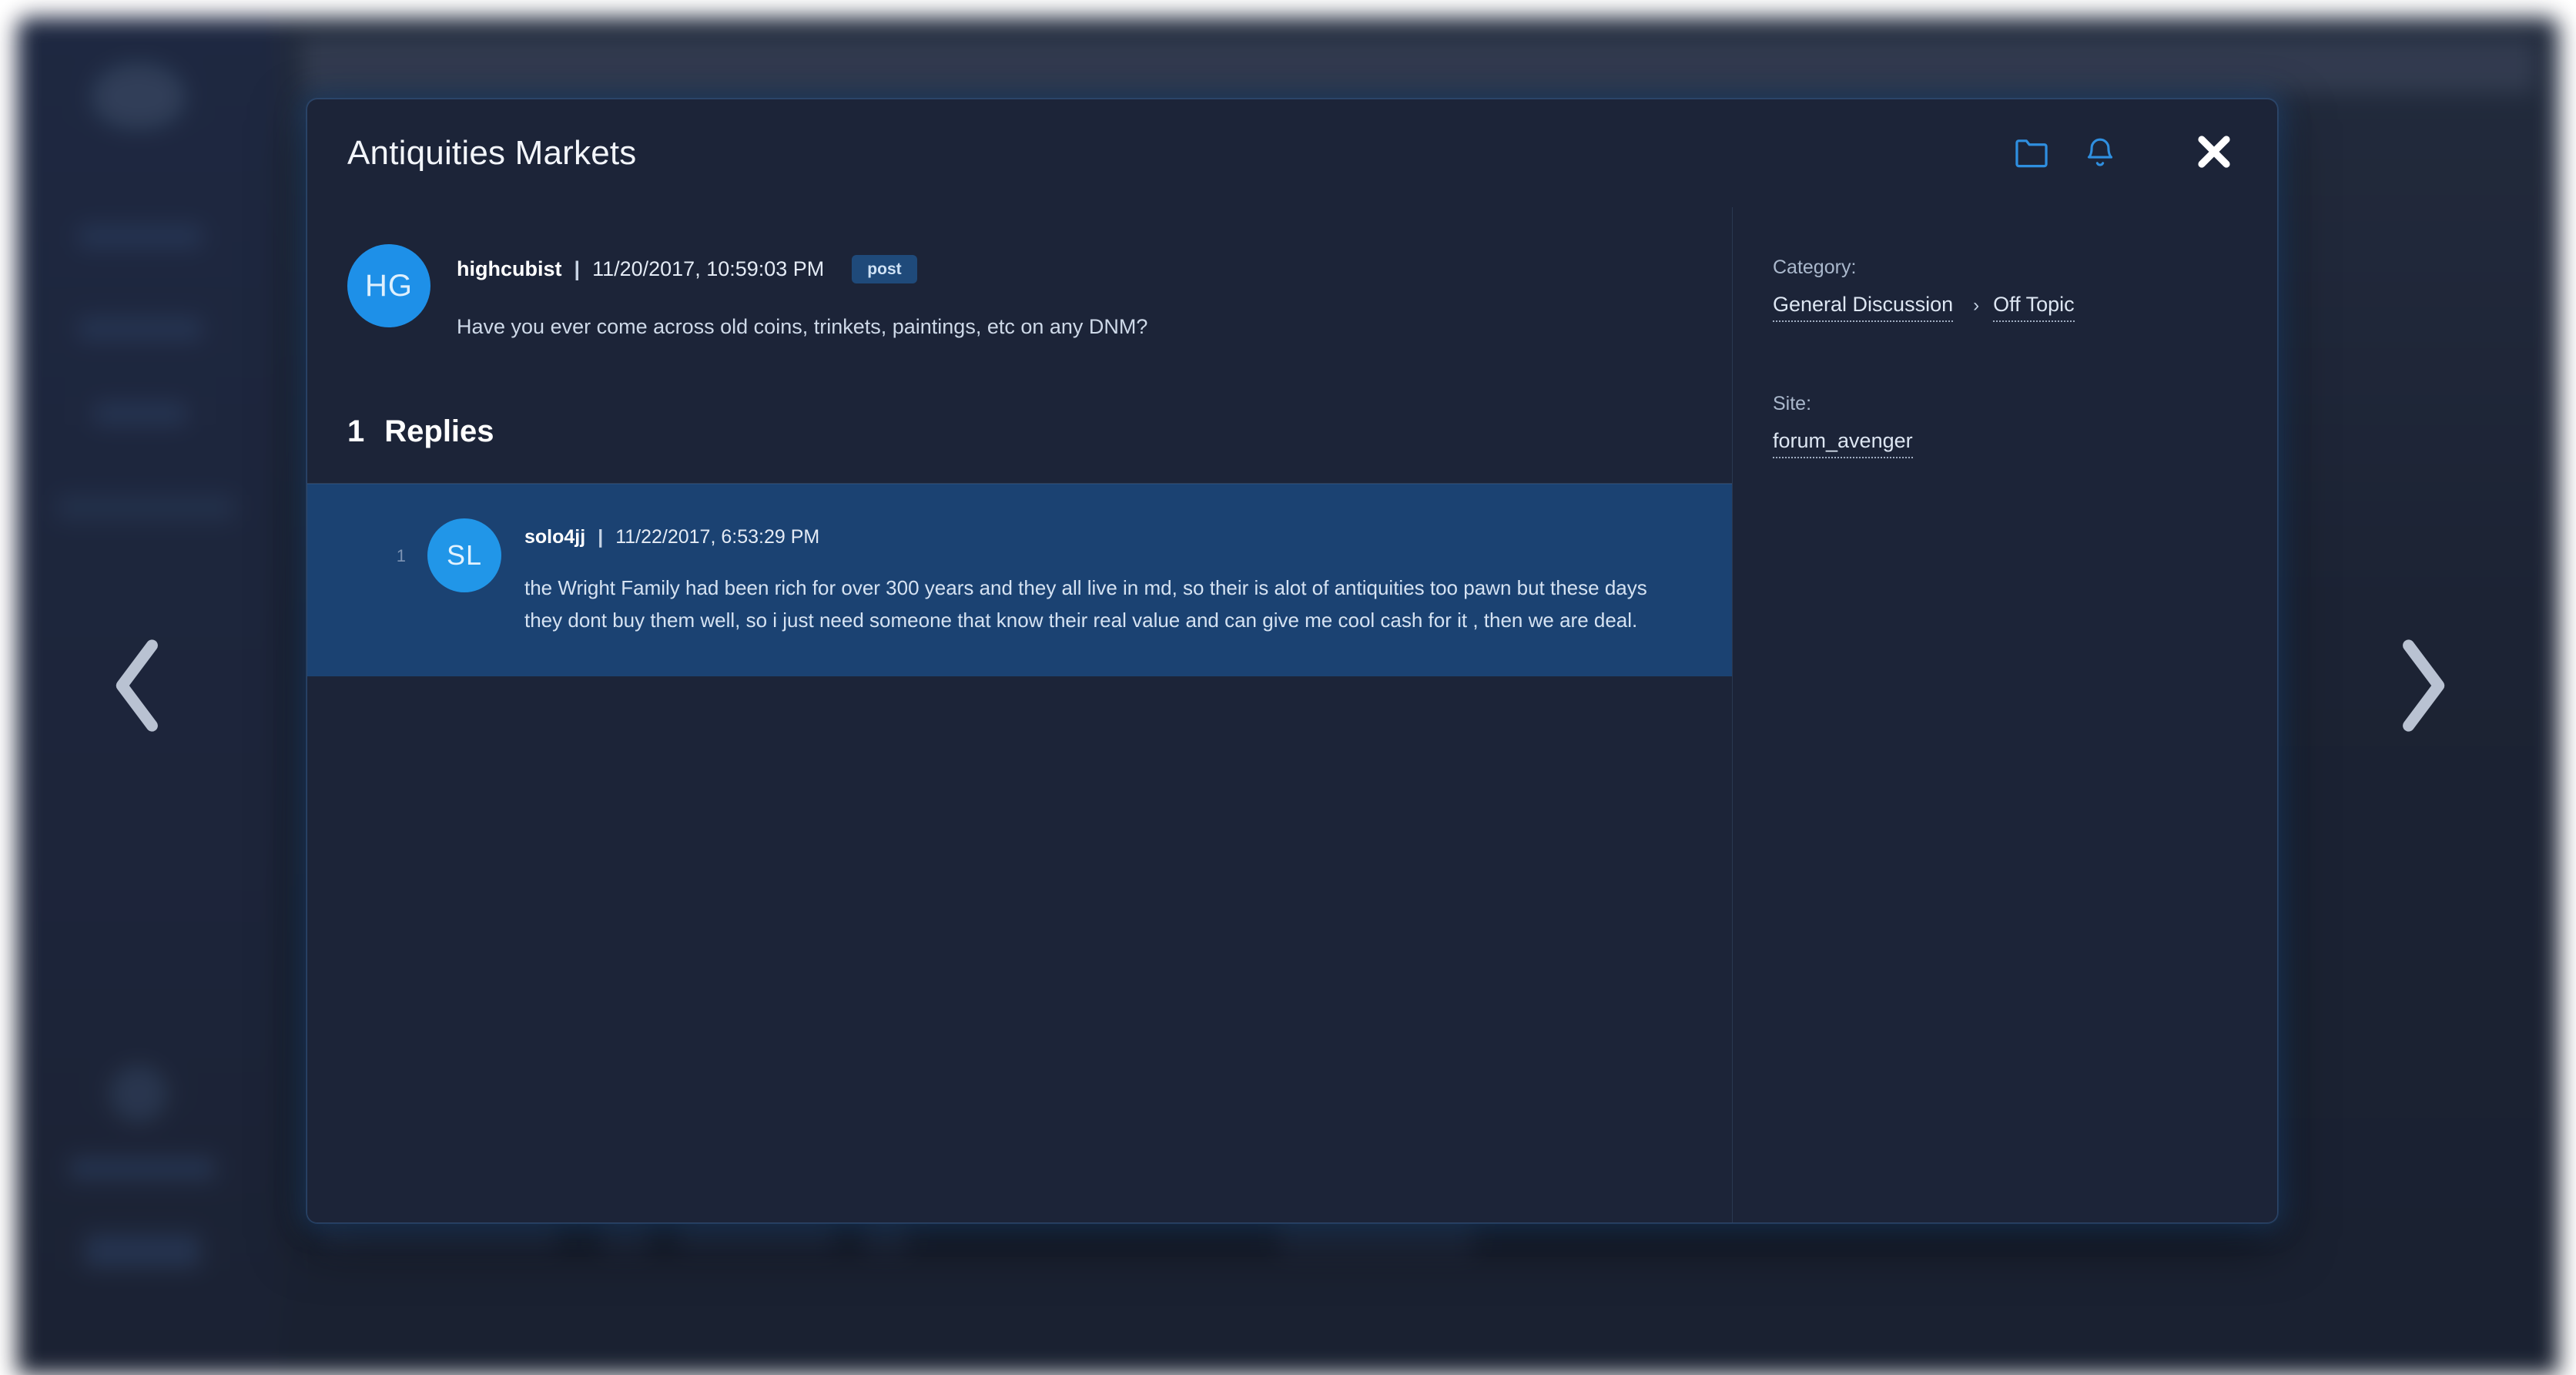 This screenshot has height=1375, width=2576. What do you see at coordinates (1843, 443) in the screenshot?
I see `site-value: forum_avenger` at bounding box center [1843, 443].